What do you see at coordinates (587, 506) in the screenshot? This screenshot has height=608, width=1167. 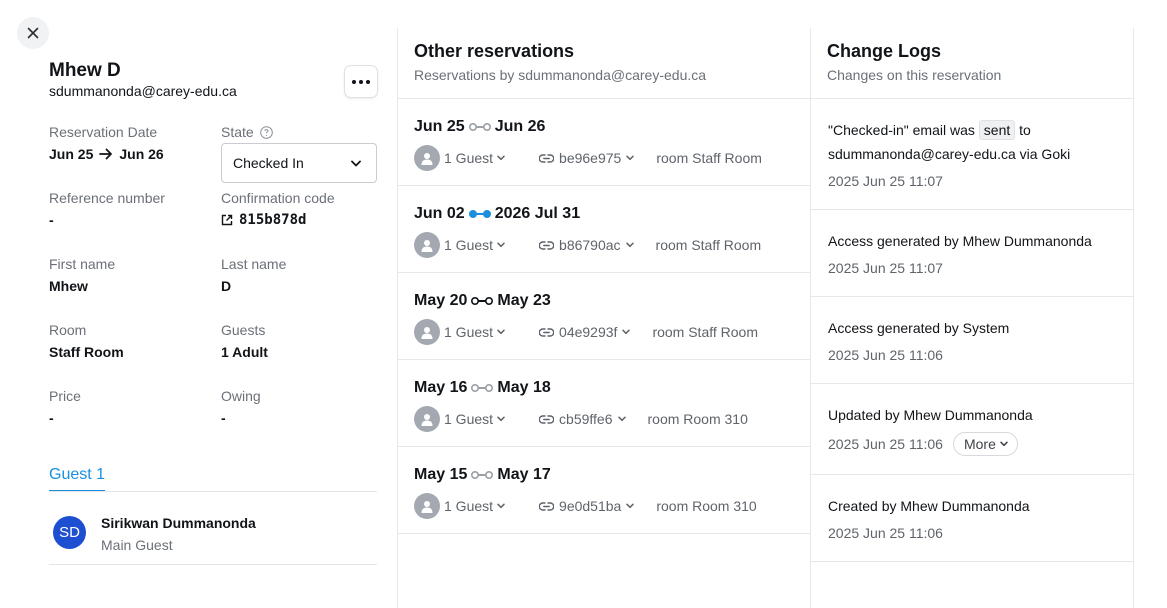 I see `access-code-dropdown: 9e0d51ba` at bounding box center [587, 506].